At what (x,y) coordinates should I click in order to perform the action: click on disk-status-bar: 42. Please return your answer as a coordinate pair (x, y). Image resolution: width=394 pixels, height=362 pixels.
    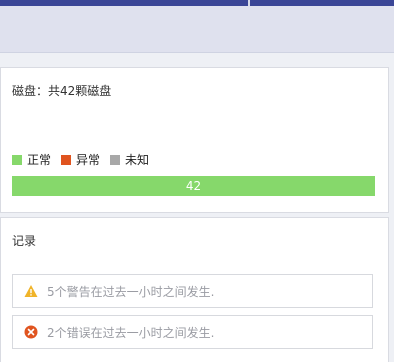
    Looking at the image, I should click on (193, 186).